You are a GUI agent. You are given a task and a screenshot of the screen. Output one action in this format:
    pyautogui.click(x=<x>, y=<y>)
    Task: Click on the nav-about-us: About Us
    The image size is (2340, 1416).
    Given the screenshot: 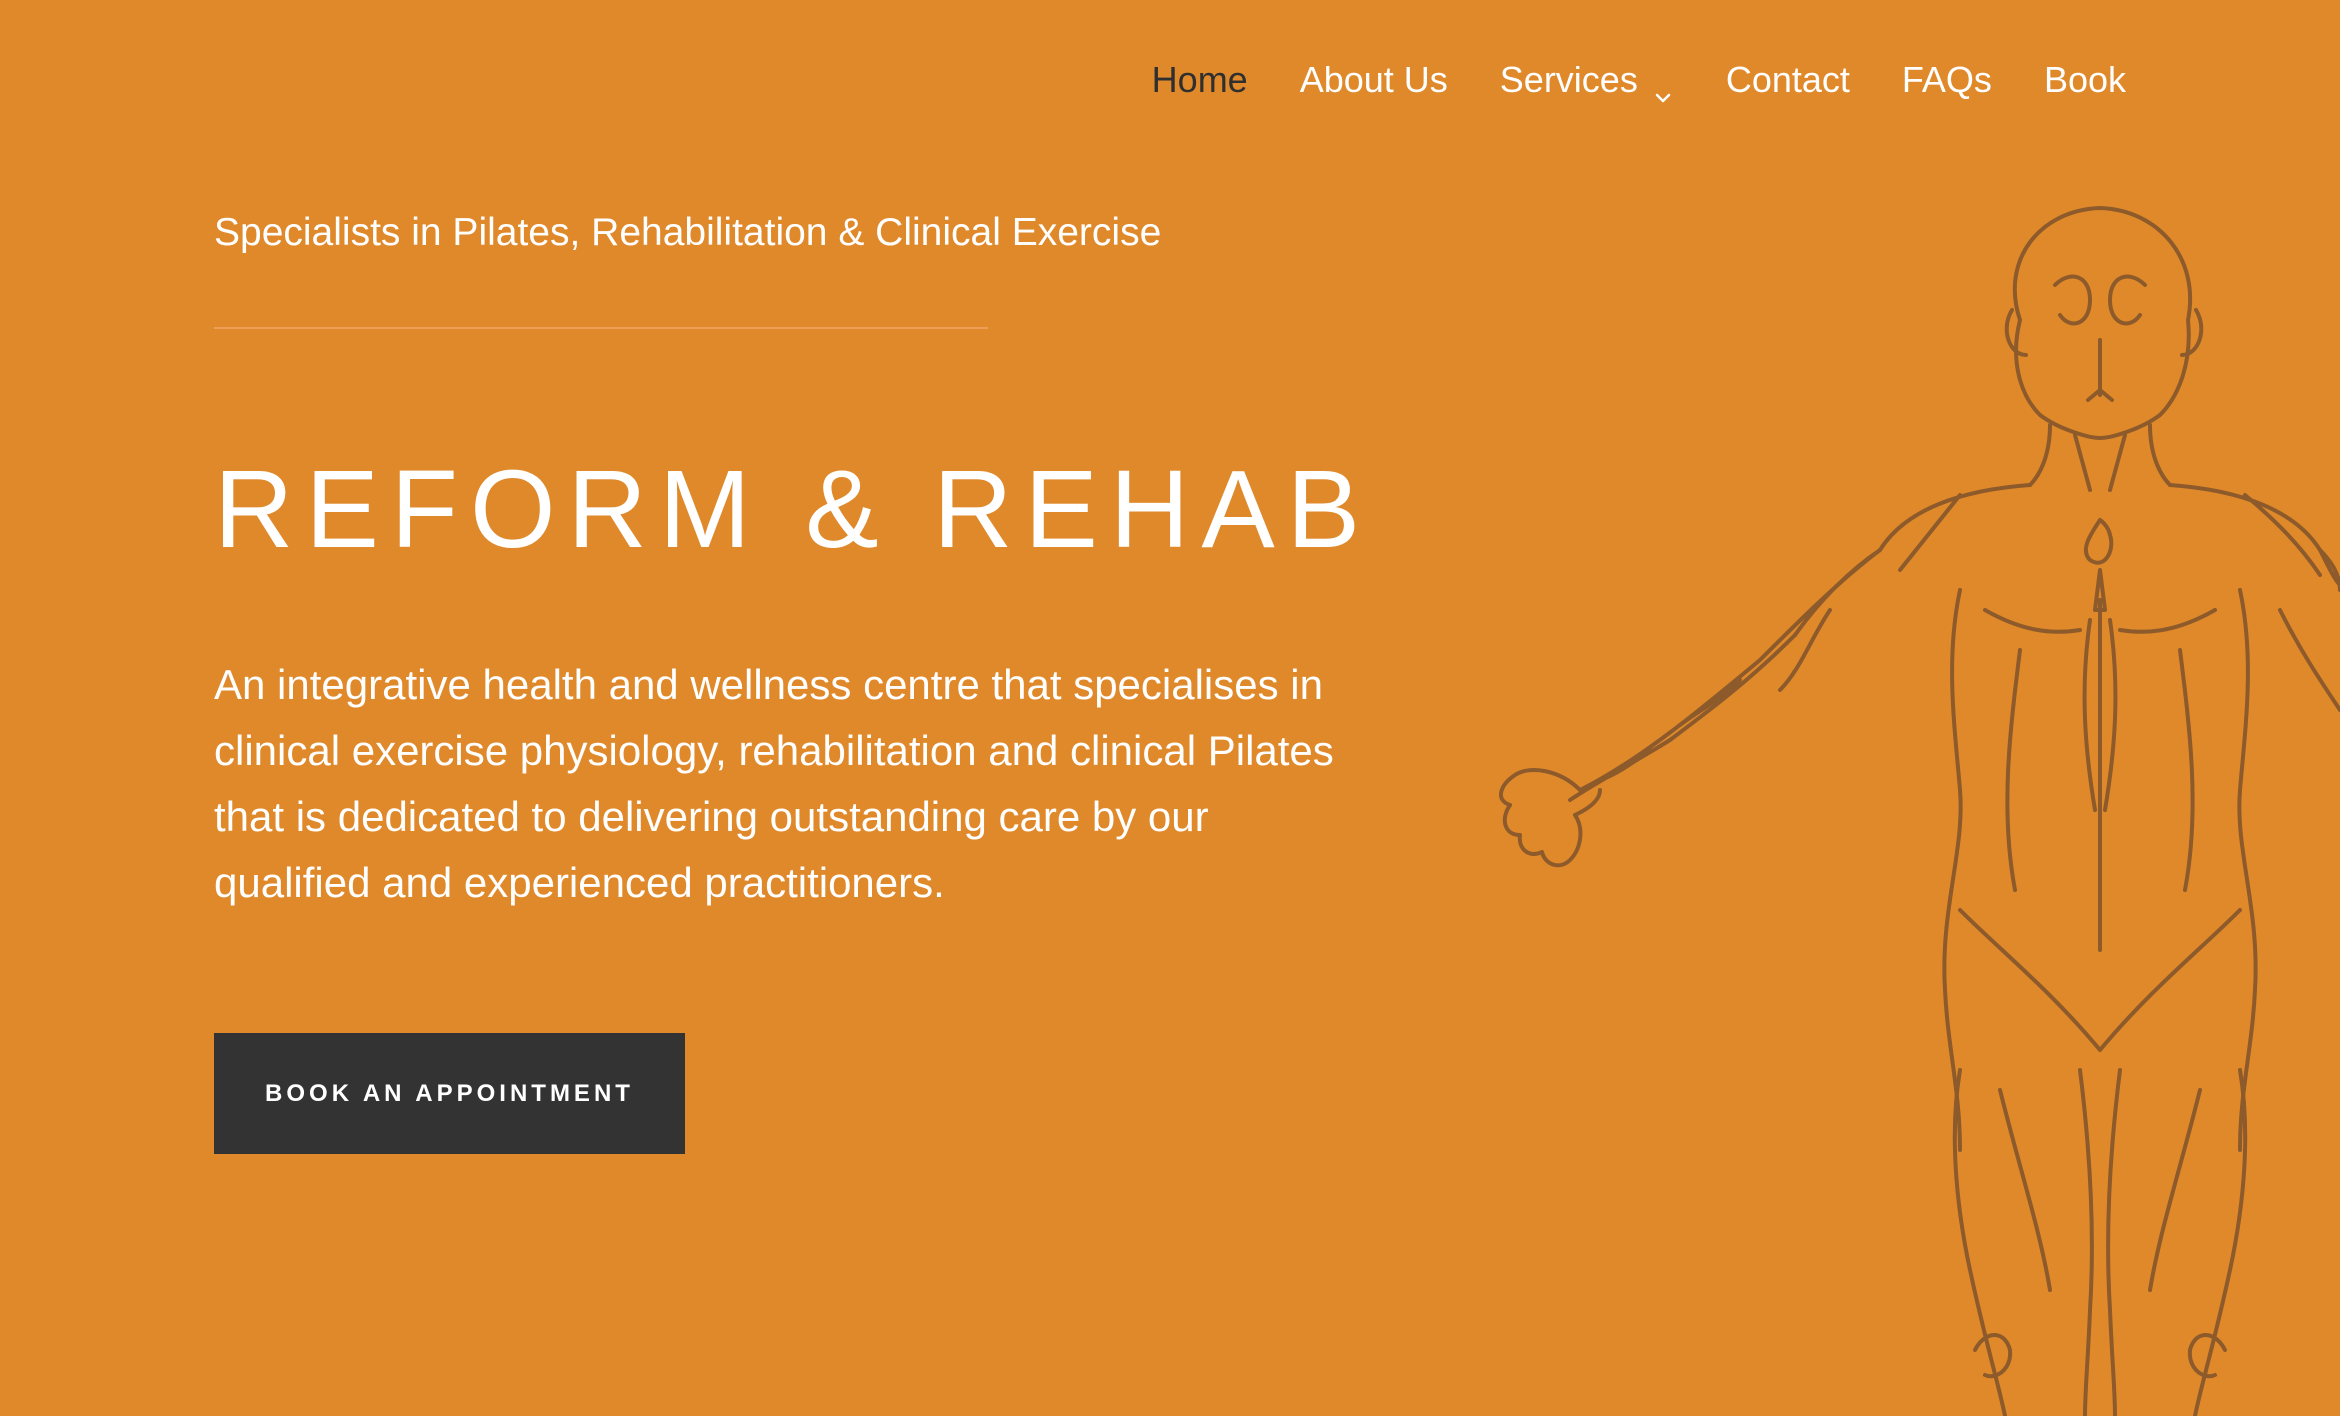 What is the action you would take?
    pyautogui.click(x=1374, y=80)
    